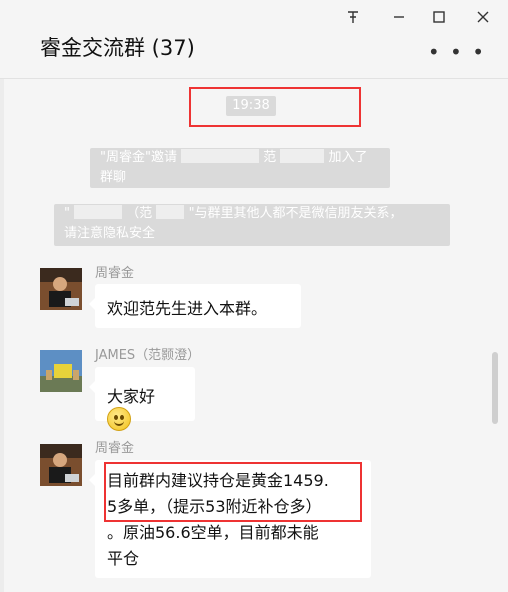 The image size is (508, 592). Describe the element at coordinates (138, 157) in the screenshot. I see `invite-text-prefix: "周睿金"邀请` at that location.